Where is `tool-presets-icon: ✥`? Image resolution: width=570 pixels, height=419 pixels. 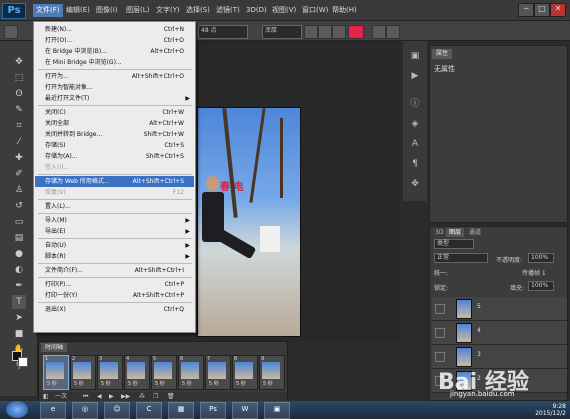 tool-presets-icon: ✥ is located at coordinates (415, 184).